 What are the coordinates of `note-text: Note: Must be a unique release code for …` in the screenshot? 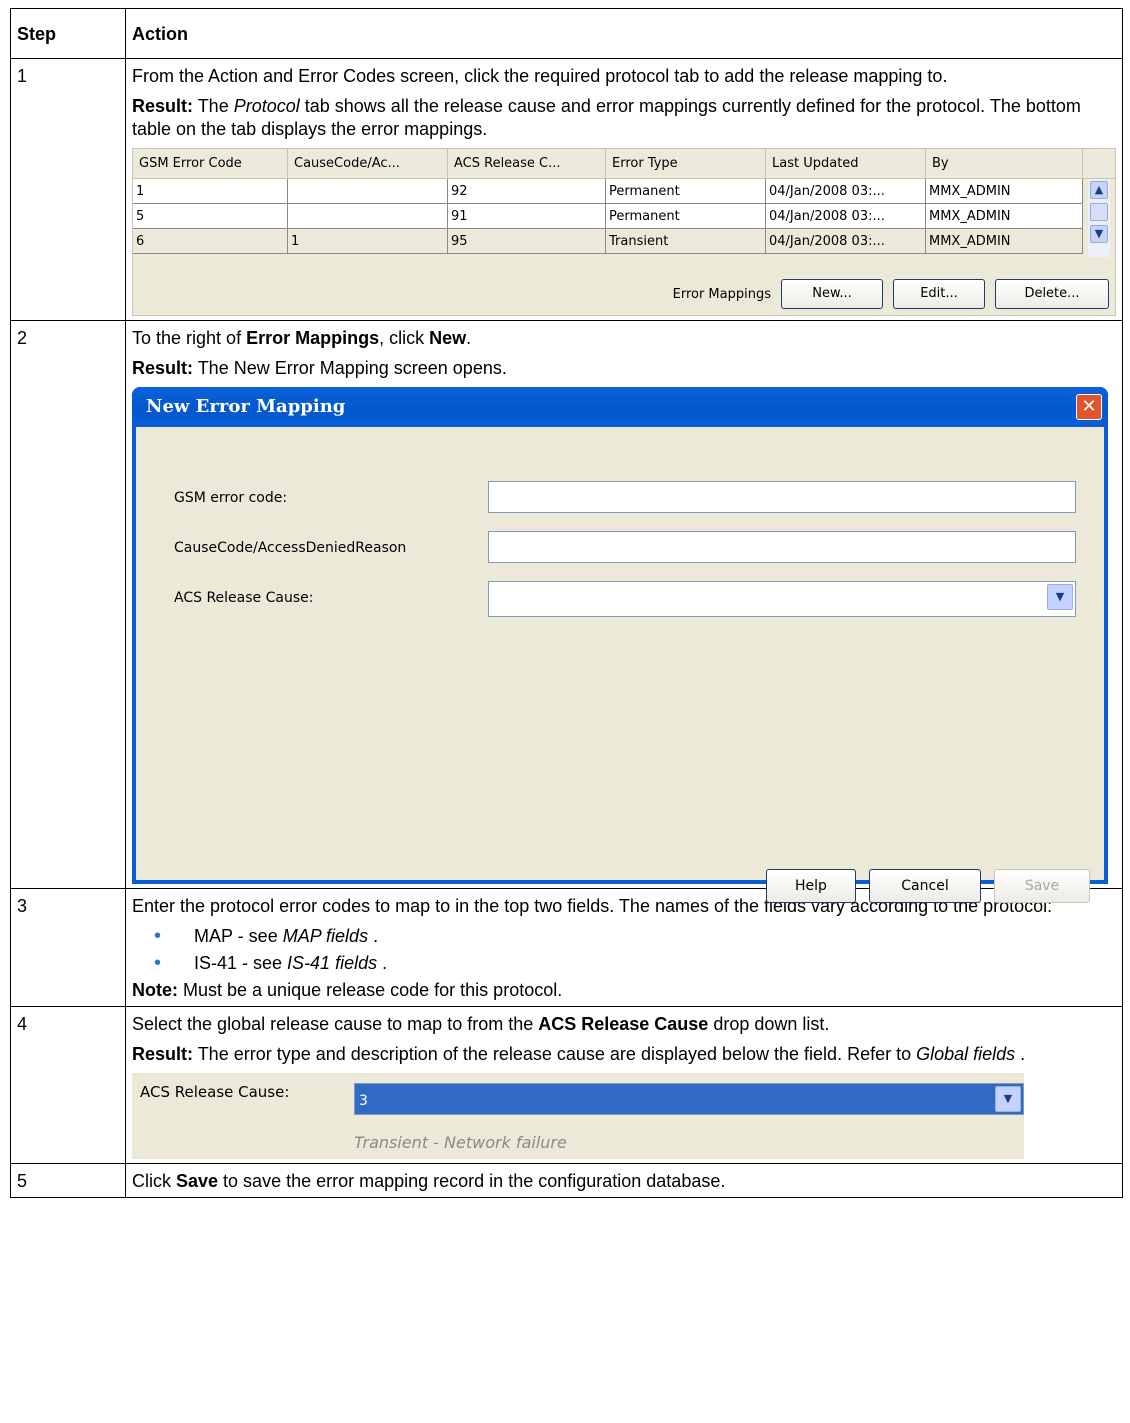 It's located at (347, 990).